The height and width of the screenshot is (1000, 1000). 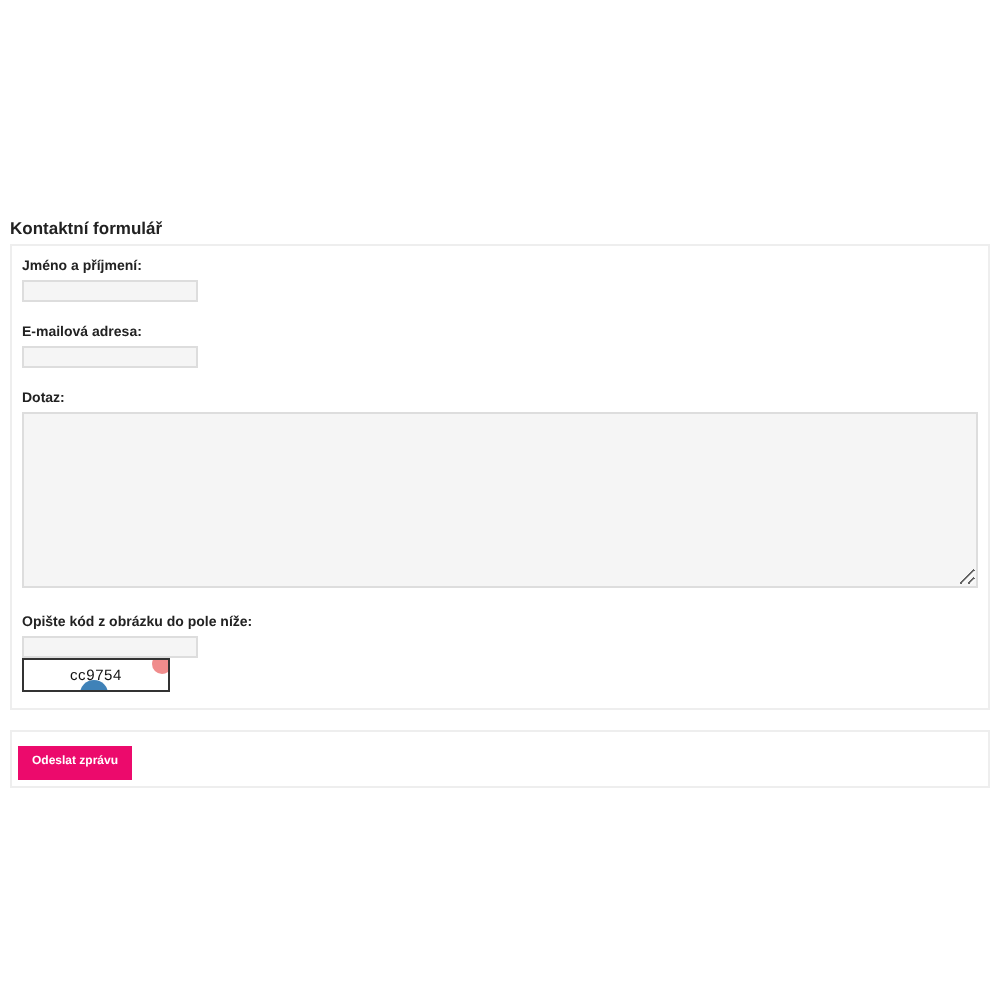 What do you see at coordinates (87, 228) in the screenshot?
I see `form-title: Kontaktní formulář` at bounding box center [87, 228].